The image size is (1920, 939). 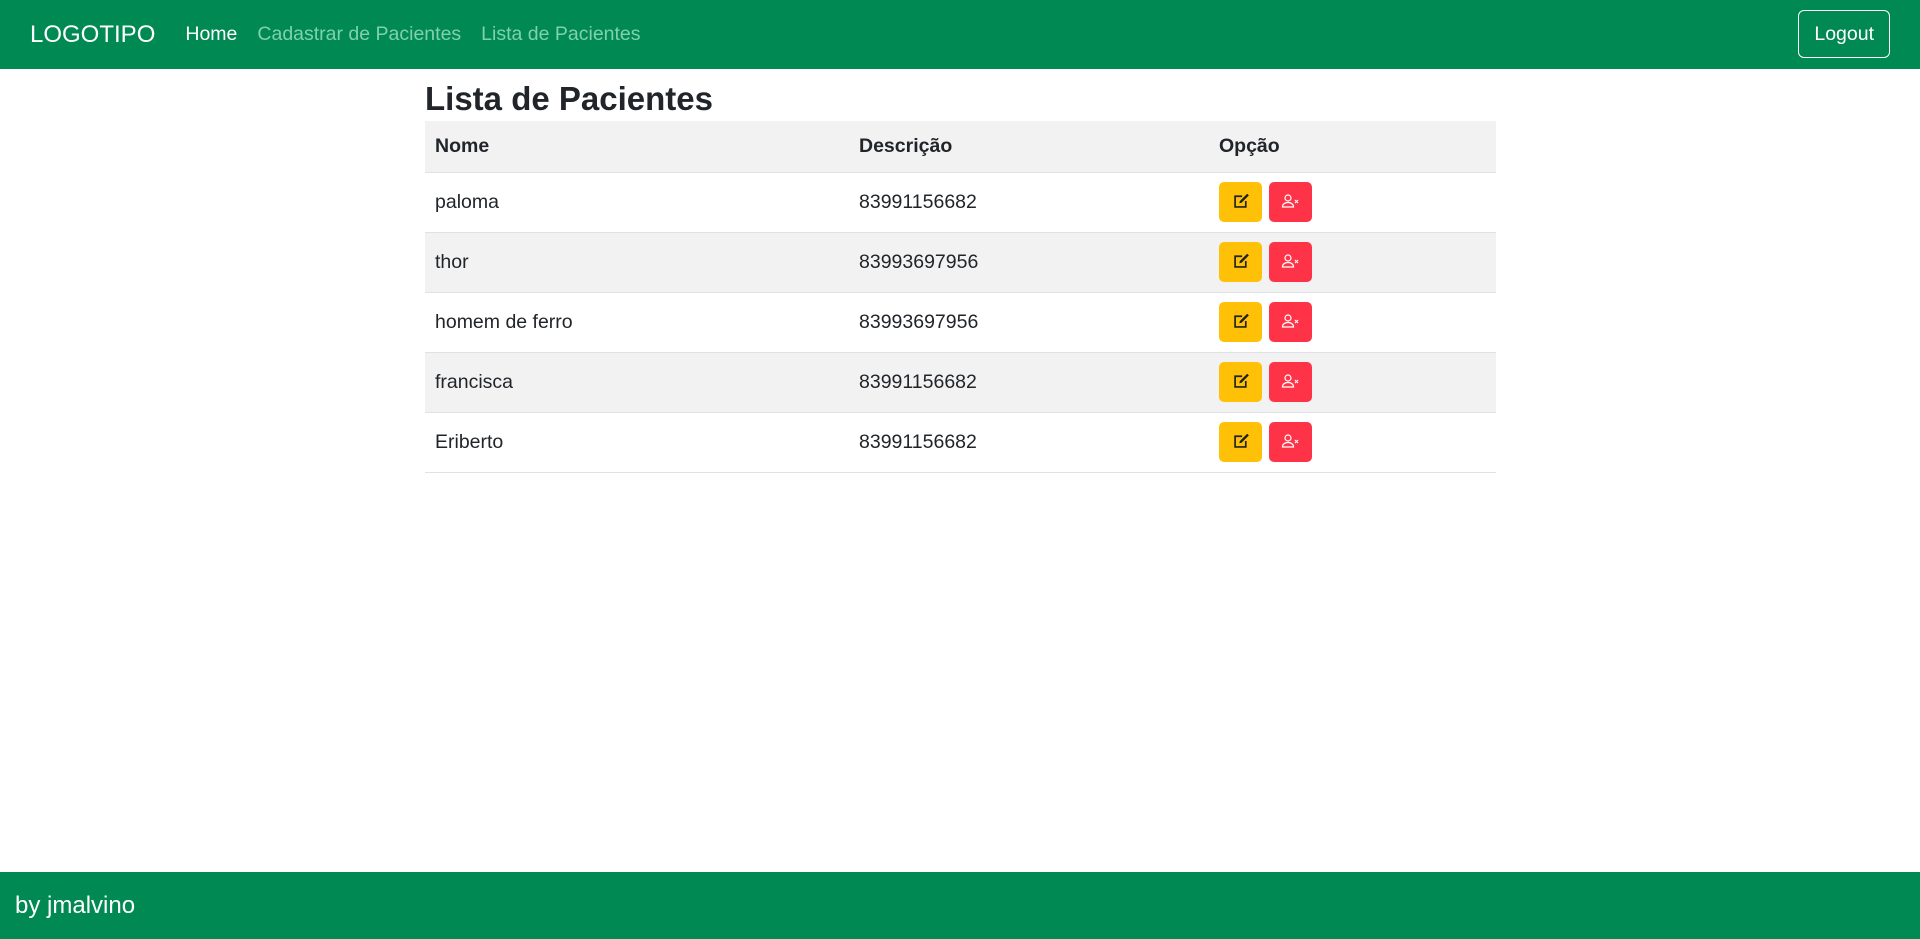 I want to click on header-descricao: Descrição, so click(x=1029, y=147).